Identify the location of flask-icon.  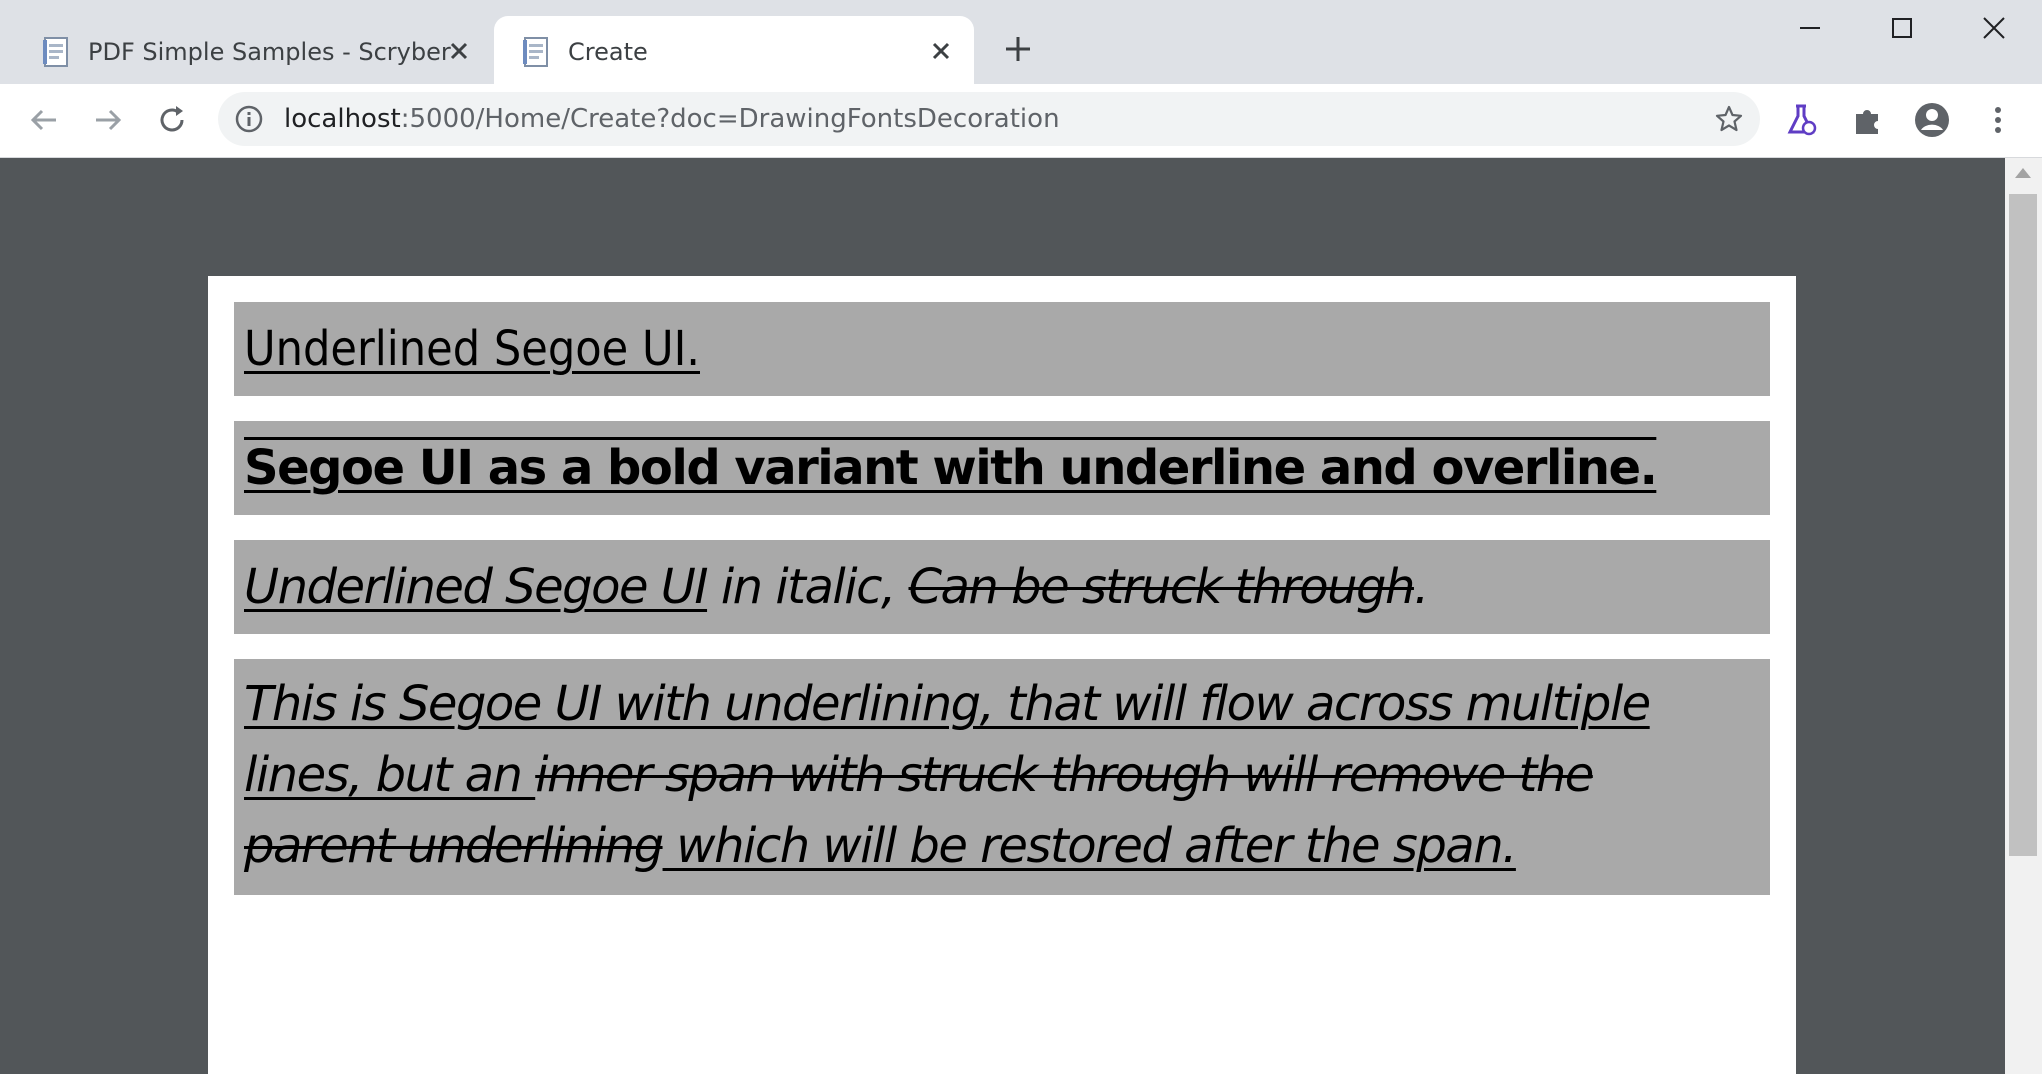
(1802, 120).